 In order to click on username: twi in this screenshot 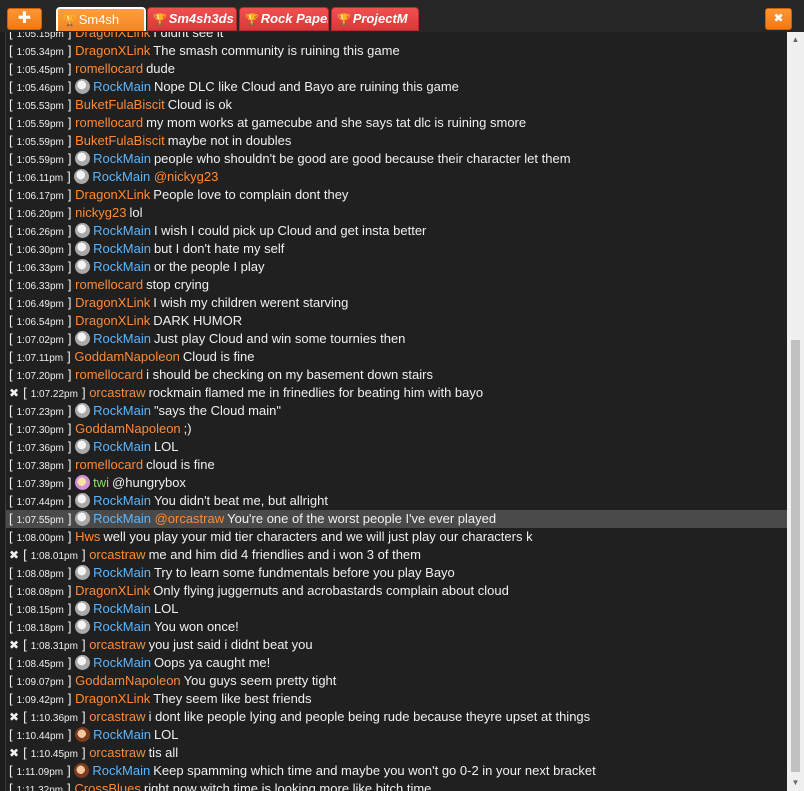, I will do `click(101, 482)`.